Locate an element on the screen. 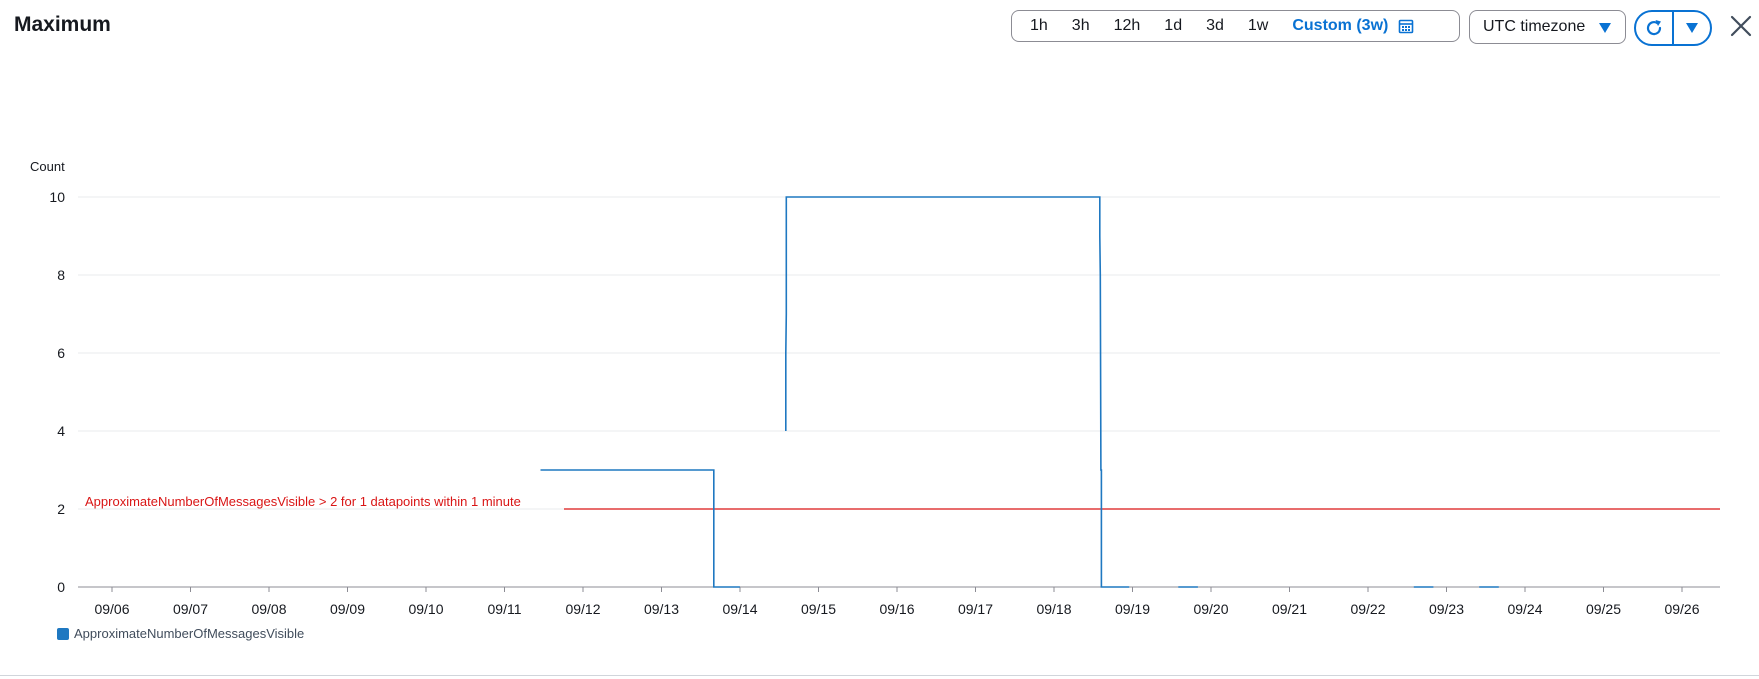 This screenshot has height=679, width=1759. x-tick-label: 09/25 is located at coordinates (1603, 609).